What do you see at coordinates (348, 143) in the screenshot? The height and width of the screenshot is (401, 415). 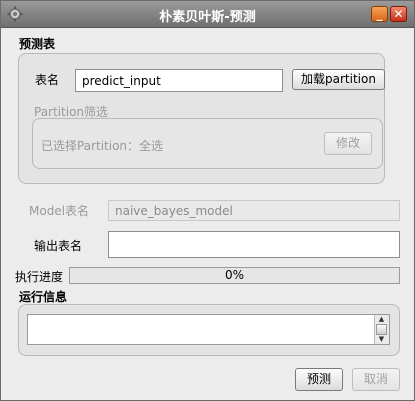 I see `edit-partition-button: 修改` at bounding box center [348, 143].